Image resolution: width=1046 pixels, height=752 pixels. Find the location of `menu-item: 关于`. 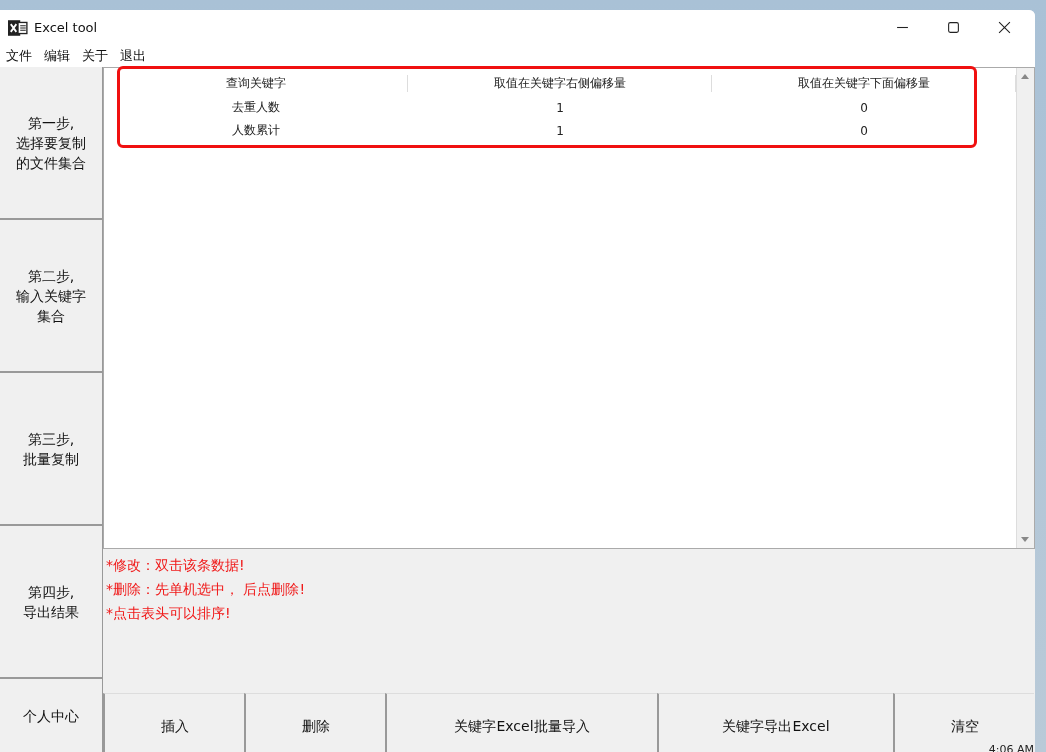

menu-item: 关于 is located at coordinates (95, 57).